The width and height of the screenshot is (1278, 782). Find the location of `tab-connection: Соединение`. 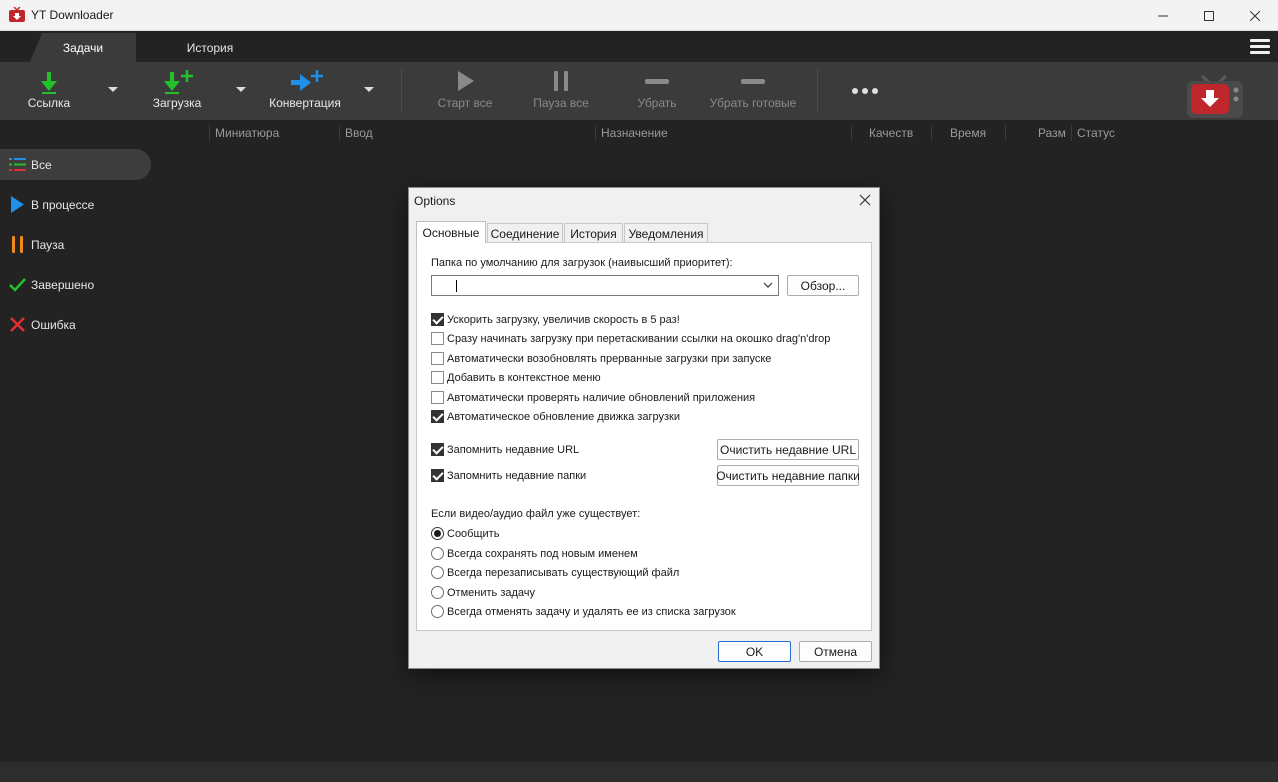

tab-connection: Соединение is located at coordinates (525, 233).